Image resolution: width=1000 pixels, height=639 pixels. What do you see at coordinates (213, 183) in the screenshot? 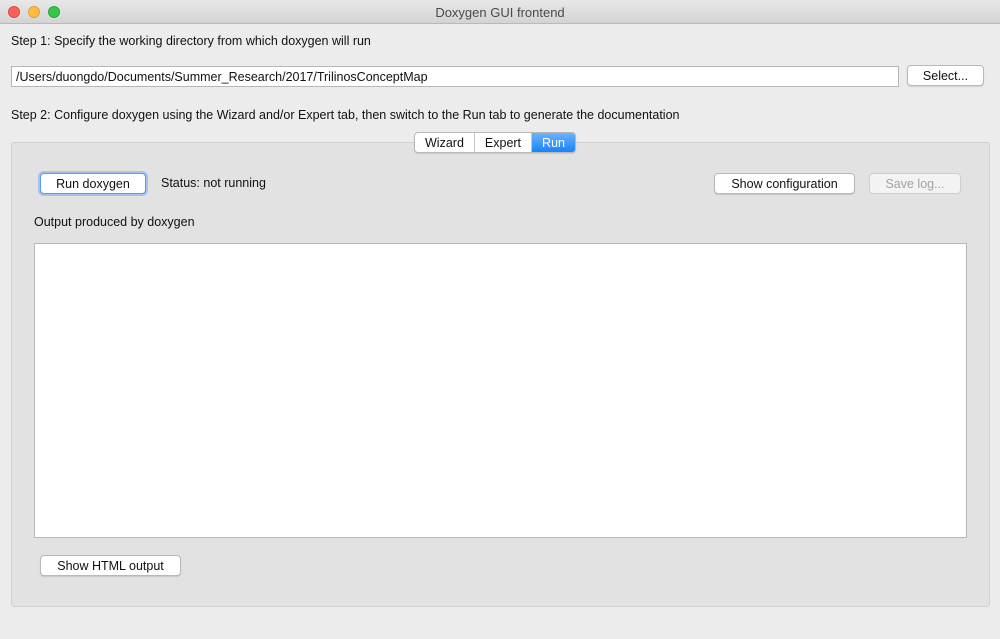
I see `status-text: Status: not running` at bounding box center [213, 183].